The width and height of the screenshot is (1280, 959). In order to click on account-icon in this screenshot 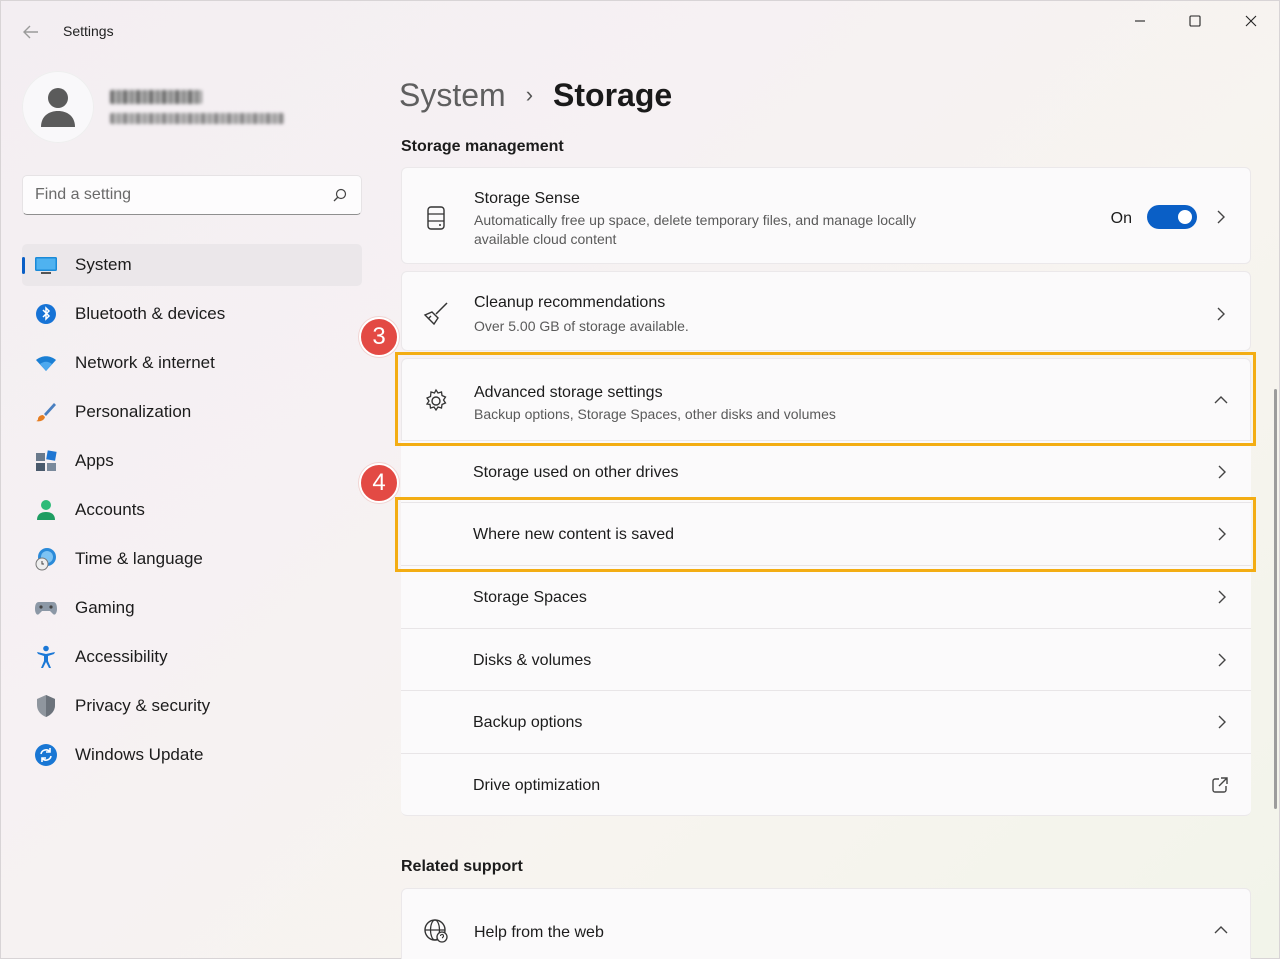, I will do `click(46, 510)`.